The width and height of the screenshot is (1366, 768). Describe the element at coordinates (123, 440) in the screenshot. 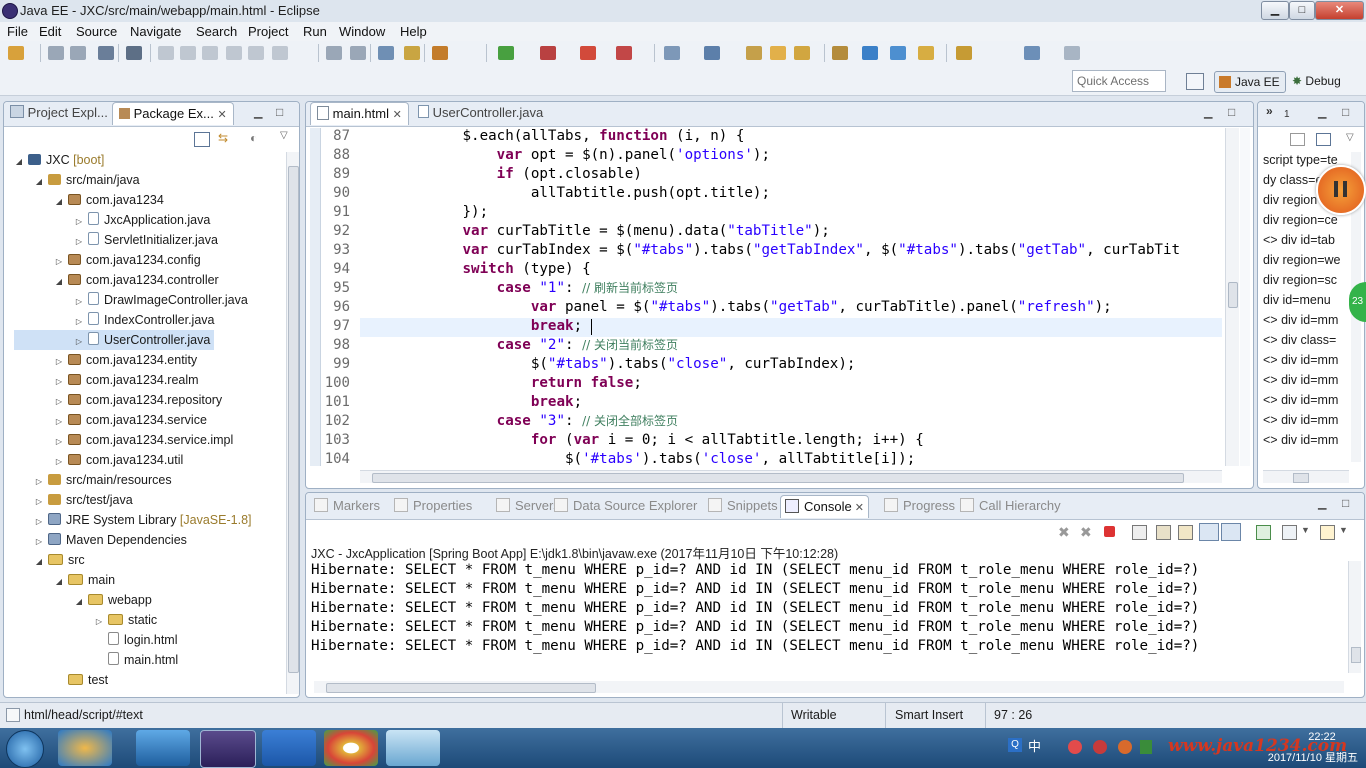

I see `tree-item: ▷ com.java1234.service.impl` at that location.